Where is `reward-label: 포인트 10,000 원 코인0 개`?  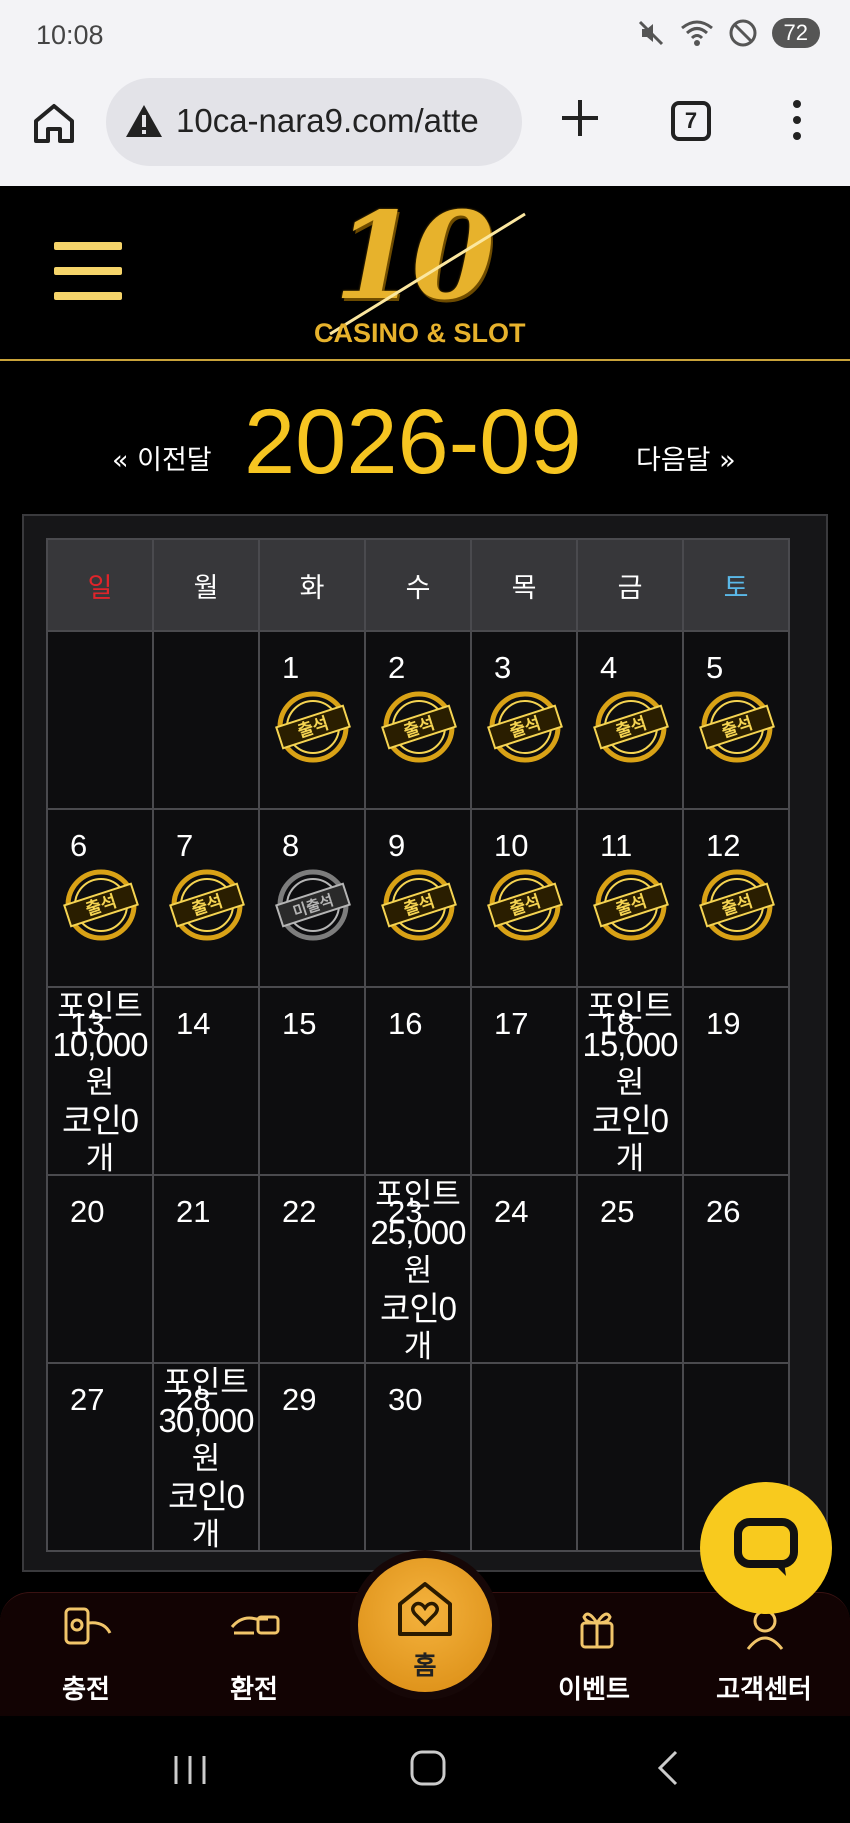
reward-label: 포인트 10,000 원 코인0 개 is located at coordinates (100, 1083).